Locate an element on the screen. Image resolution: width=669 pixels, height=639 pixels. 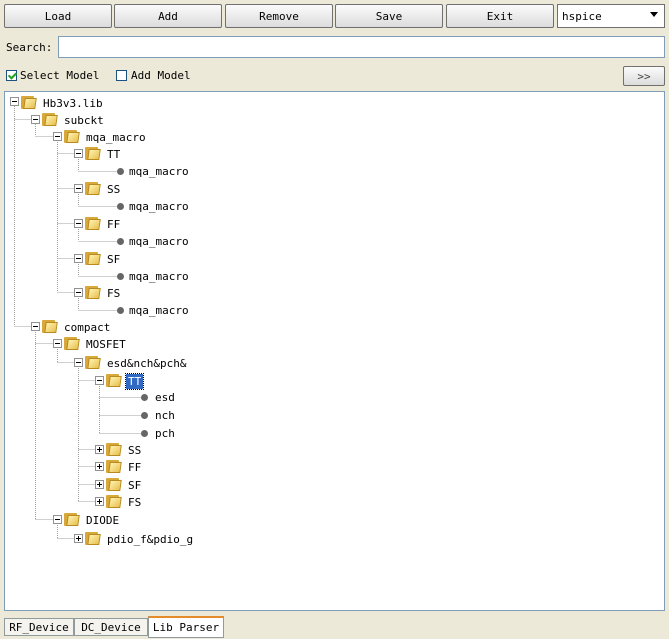
search-row: Search: is located at coordinates (334, 48).